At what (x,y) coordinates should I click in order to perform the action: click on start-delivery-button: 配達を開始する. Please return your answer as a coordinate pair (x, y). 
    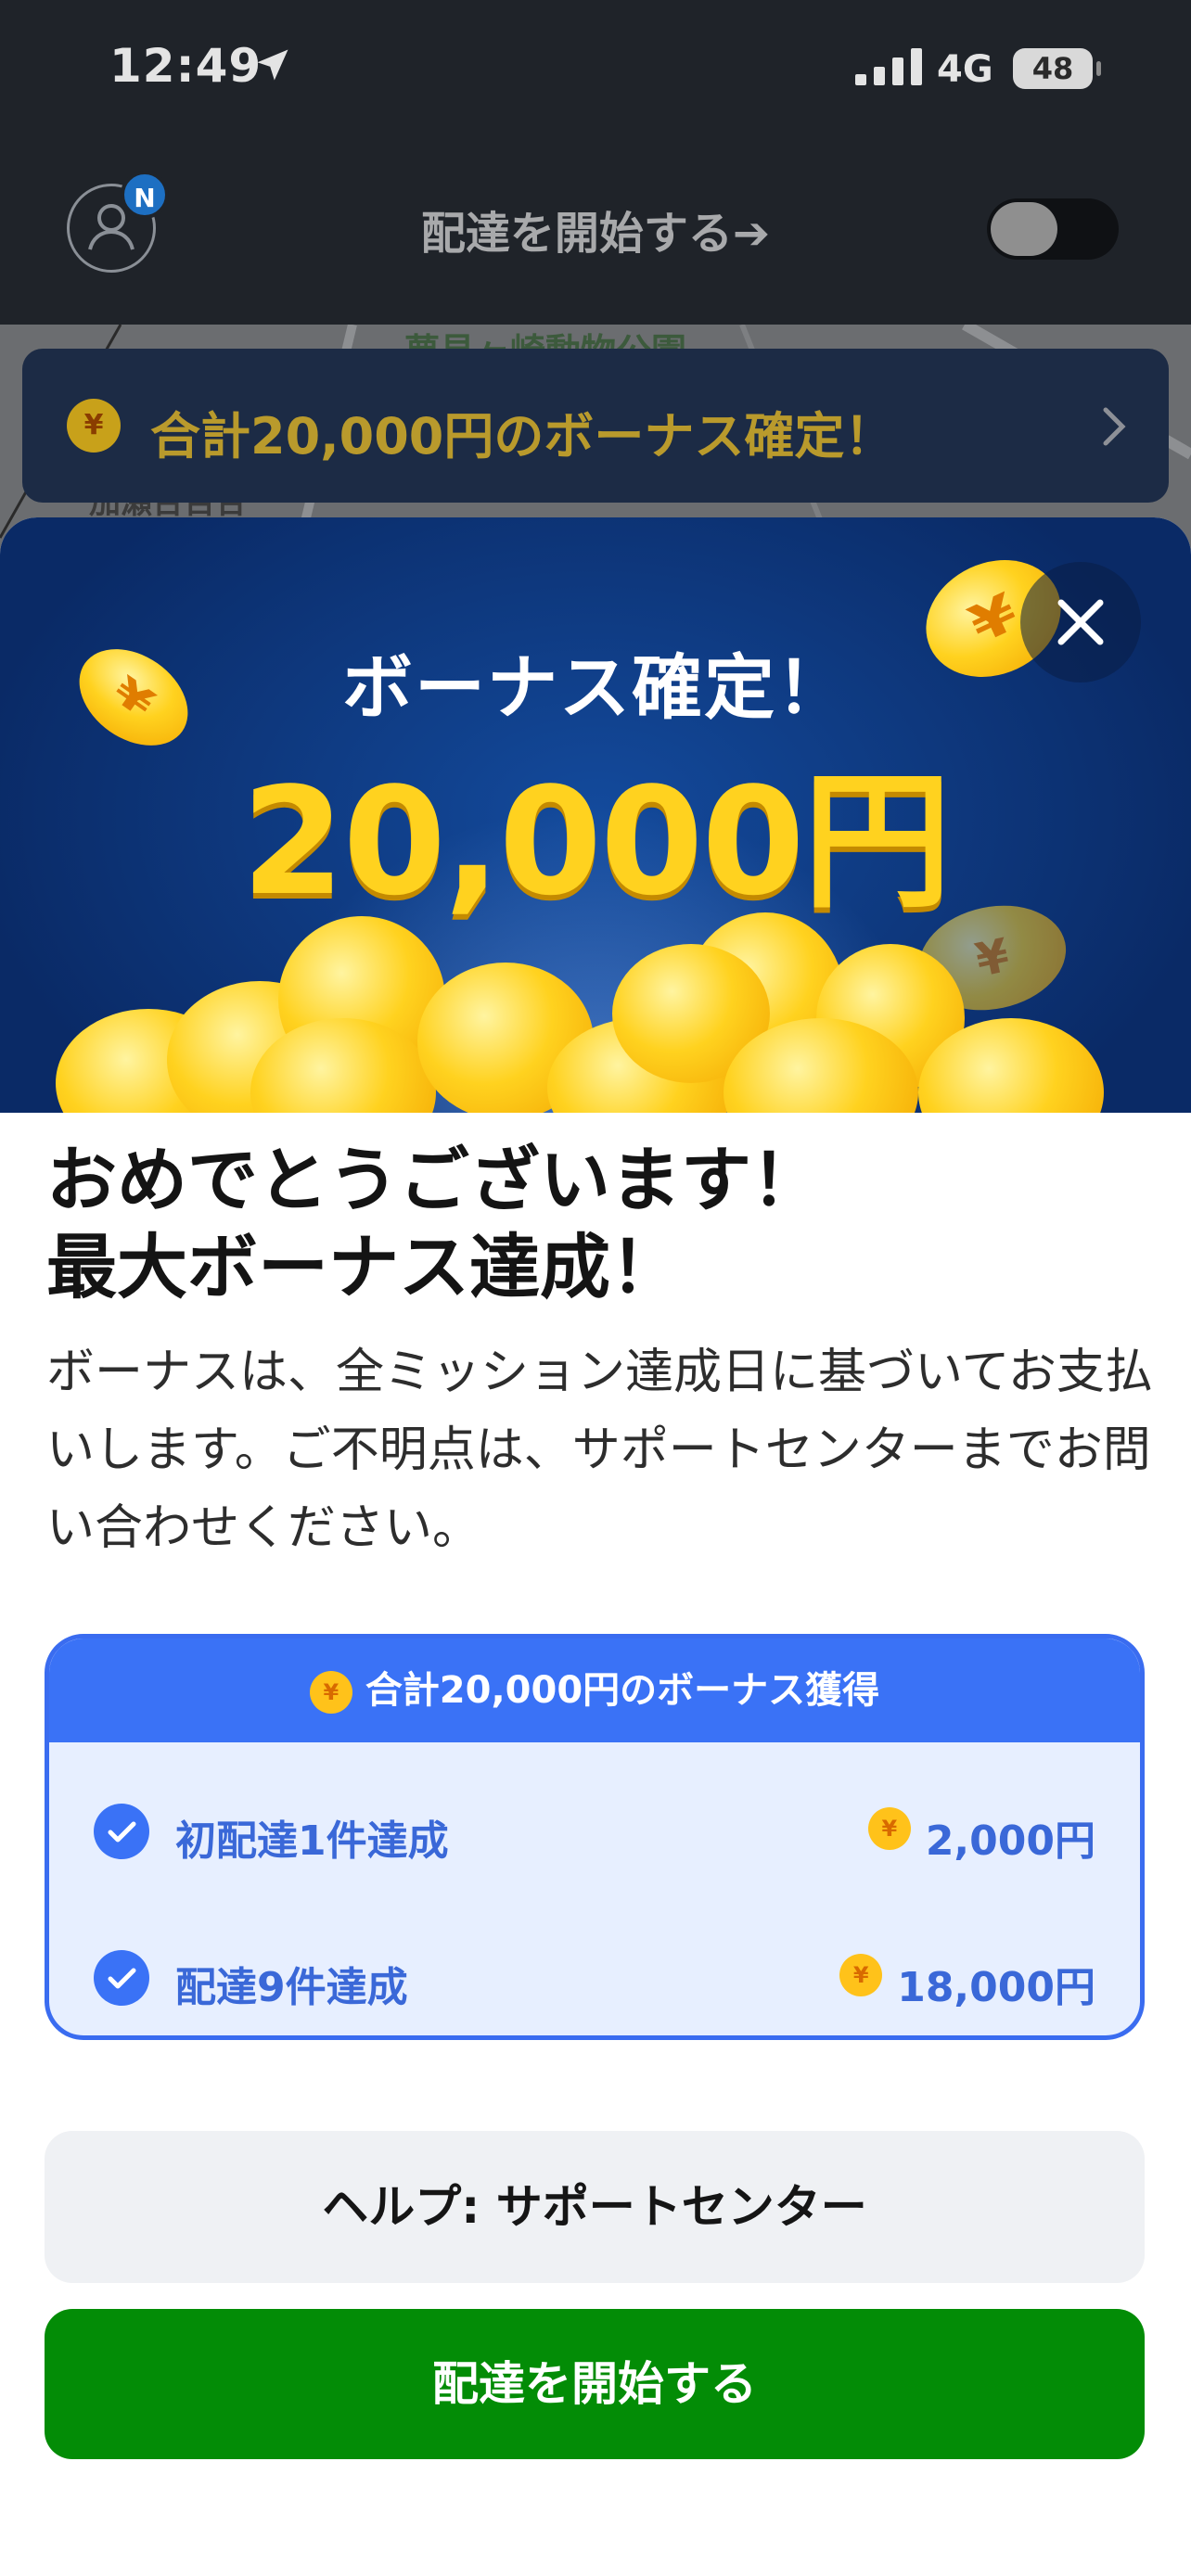
    Looking at the image, I should click on (595, 2384).